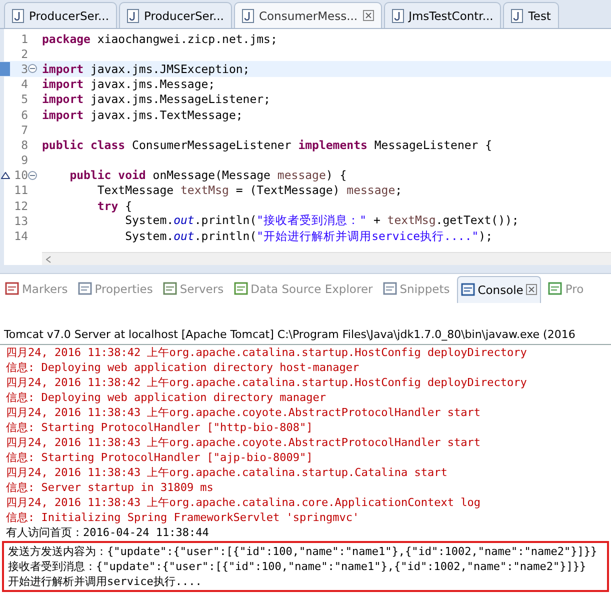 Image resolution: width=611 pixels, height=602 pixels. Describe the element at coordinates (159, 457) in the screenshot. I see `console-line: 信息: Starting ProtocolHandler ["ajp-bio-8009"]` at that location.